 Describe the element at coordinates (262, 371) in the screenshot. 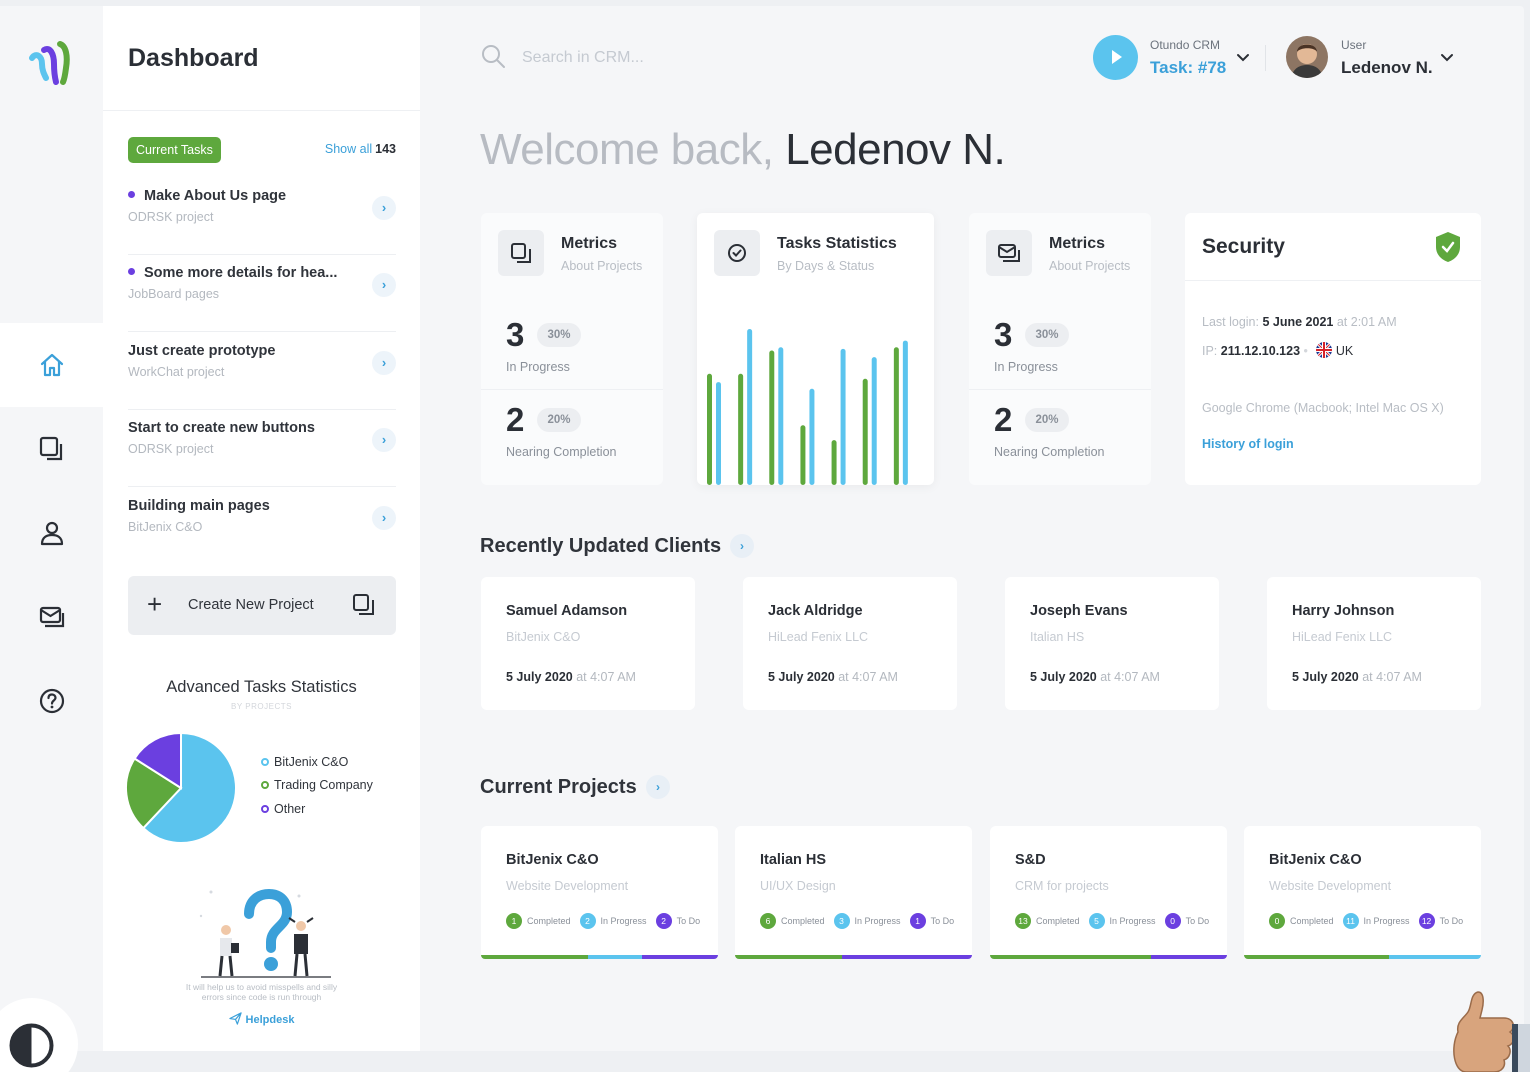

I see `task-item: Just create prototype WorkChat project ›` at that location.